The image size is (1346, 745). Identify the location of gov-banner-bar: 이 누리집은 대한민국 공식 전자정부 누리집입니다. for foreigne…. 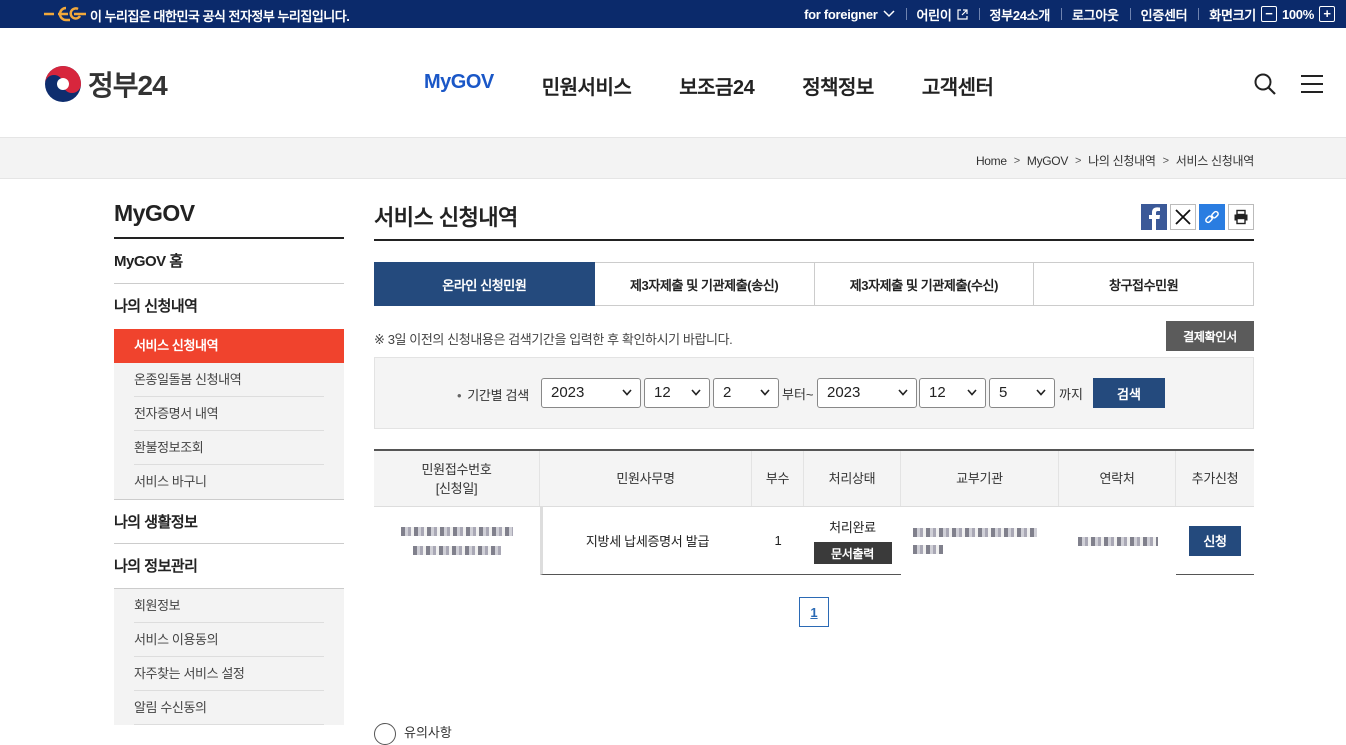
(673, 14).